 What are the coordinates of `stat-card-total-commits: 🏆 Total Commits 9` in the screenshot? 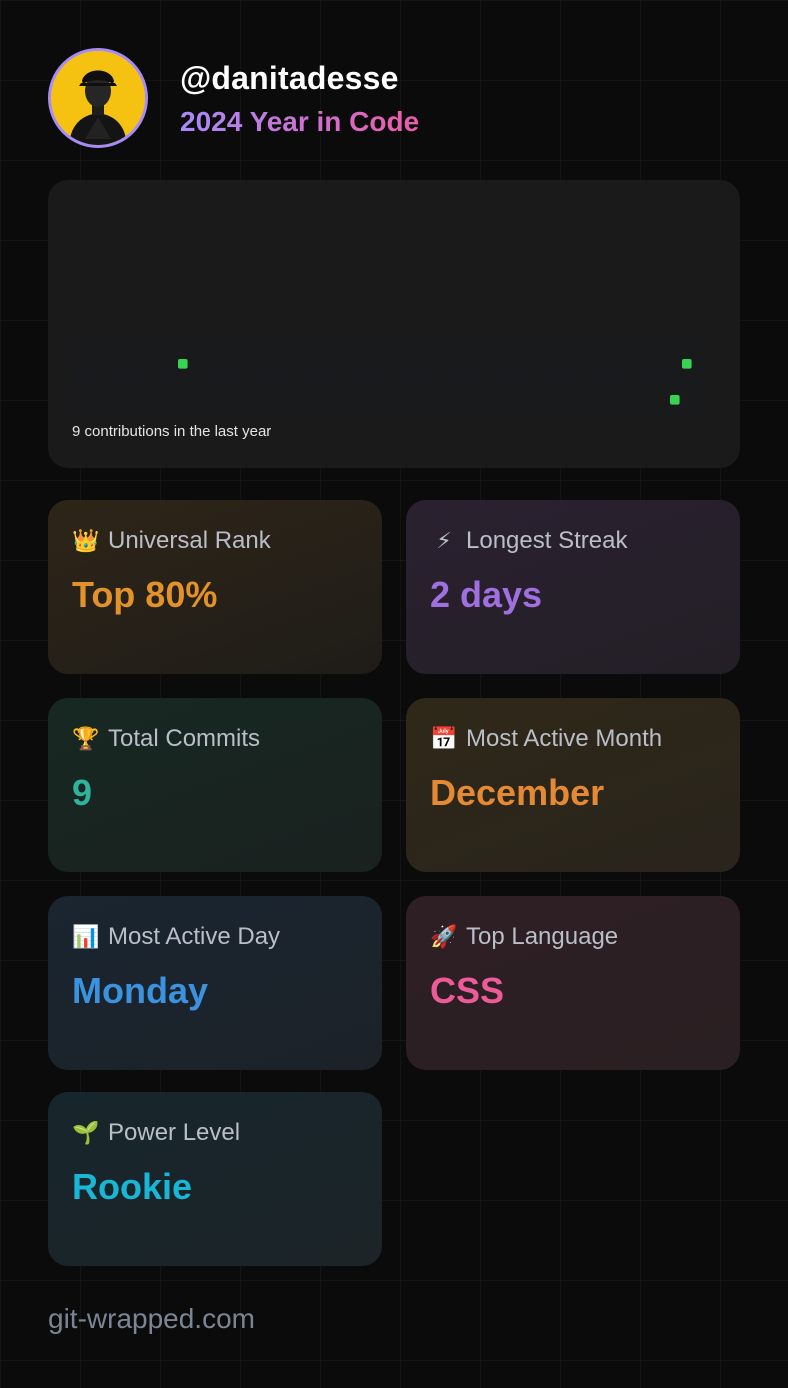 It's located at (215, 785).